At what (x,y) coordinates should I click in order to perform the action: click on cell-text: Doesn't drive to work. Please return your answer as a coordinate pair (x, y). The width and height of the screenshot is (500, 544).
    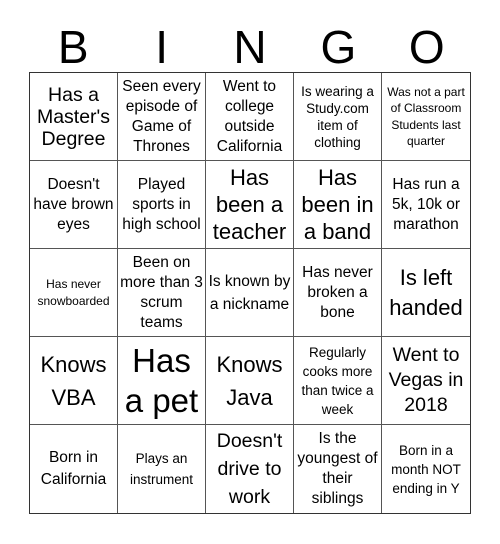
    Looking at the image, I should click on (249, 469).